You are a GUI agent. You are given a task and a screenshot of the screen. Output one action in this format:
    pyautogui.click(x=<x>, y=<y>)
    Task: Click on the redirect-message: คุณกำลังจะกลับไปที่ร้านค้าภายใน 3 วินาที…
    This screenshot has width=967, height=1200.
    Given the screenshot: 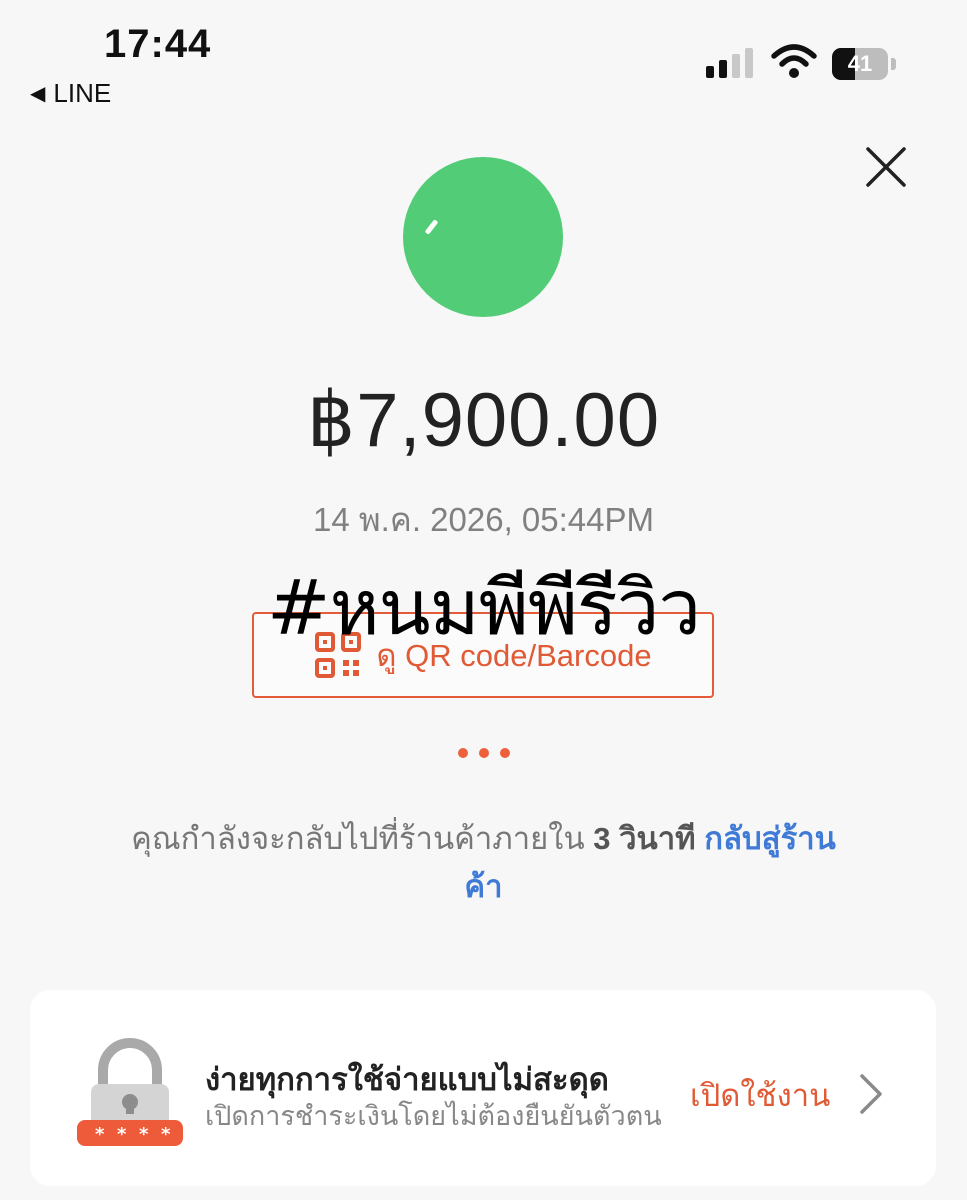 What is the action you would take?
    pyautogui.click(x=483, y=863)
    